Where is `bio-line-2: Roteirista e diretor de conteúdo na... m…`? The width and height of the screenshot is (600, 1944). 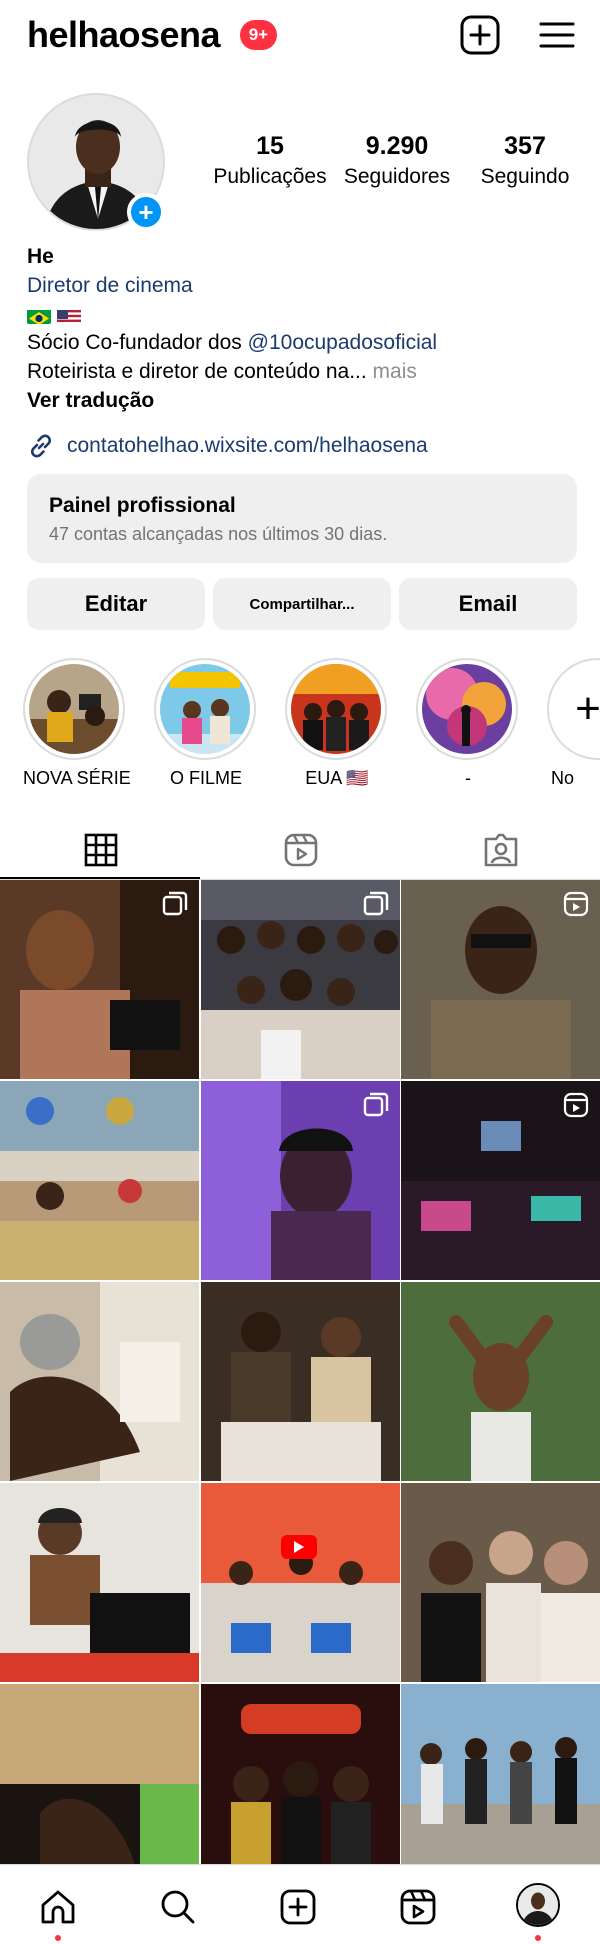 bio-line-2: Roteirista e diretor de conteúdo na... m… is located at coordinates (302, 372).